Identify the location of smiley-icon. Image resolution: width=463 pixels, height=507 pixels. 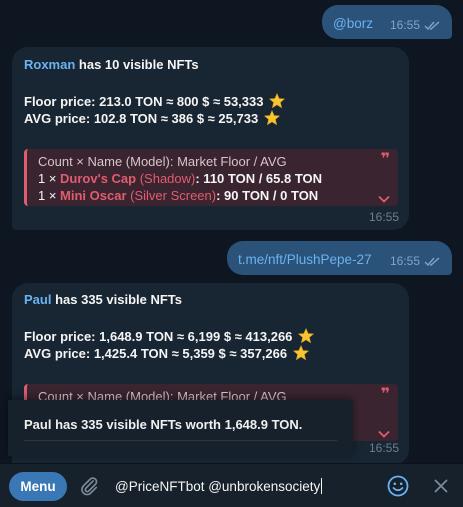
(398, 486).